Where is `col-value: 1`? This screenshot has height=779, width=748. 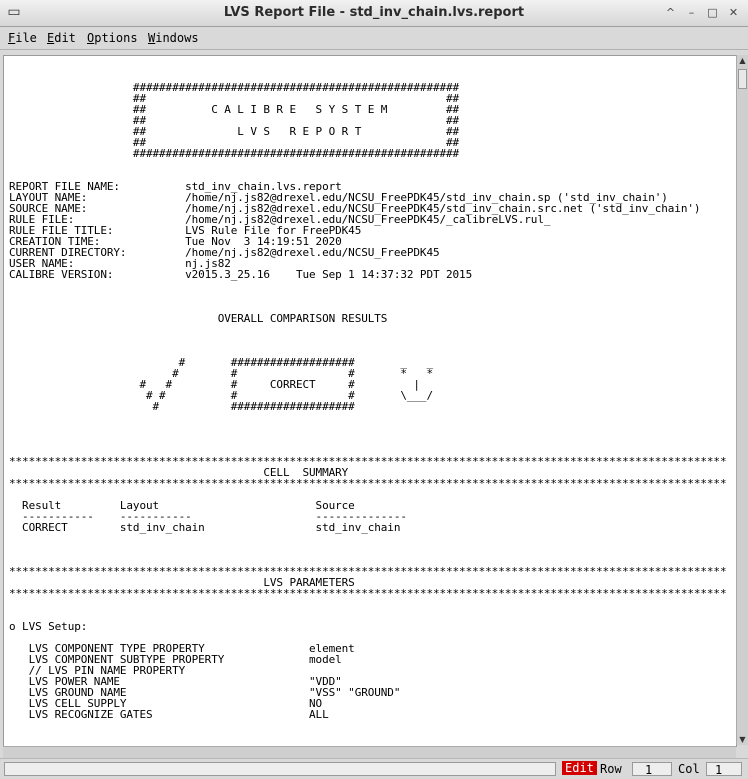
col-value: 1 is located at coordinates (719, 770).